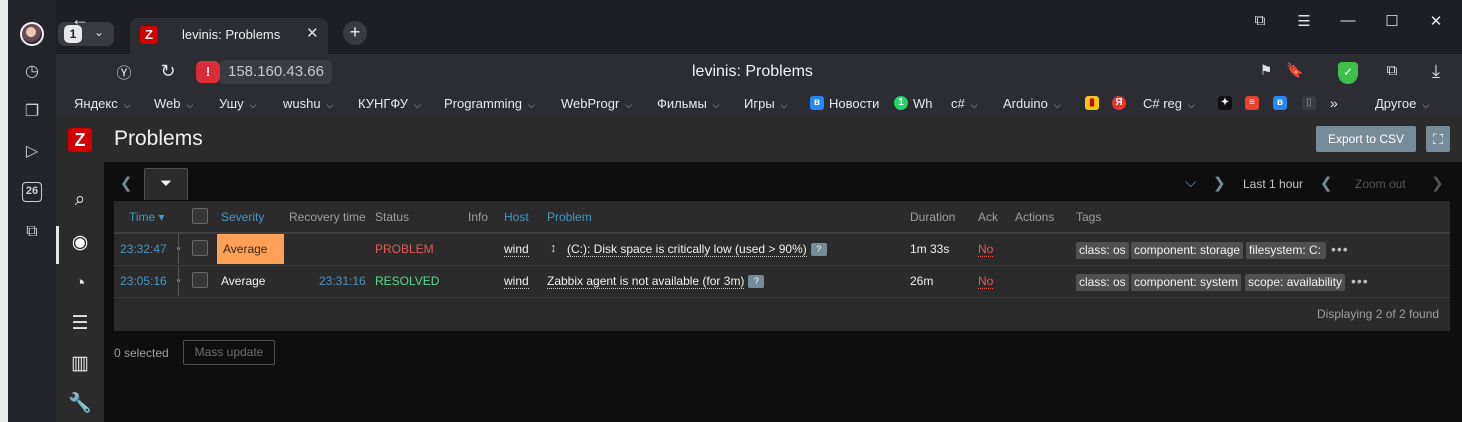 This screenshot has width=1462, height=422. Describe the element at coordinates (923, 103) in the screenshot. I see `bookmark-link: Wh` at that location.